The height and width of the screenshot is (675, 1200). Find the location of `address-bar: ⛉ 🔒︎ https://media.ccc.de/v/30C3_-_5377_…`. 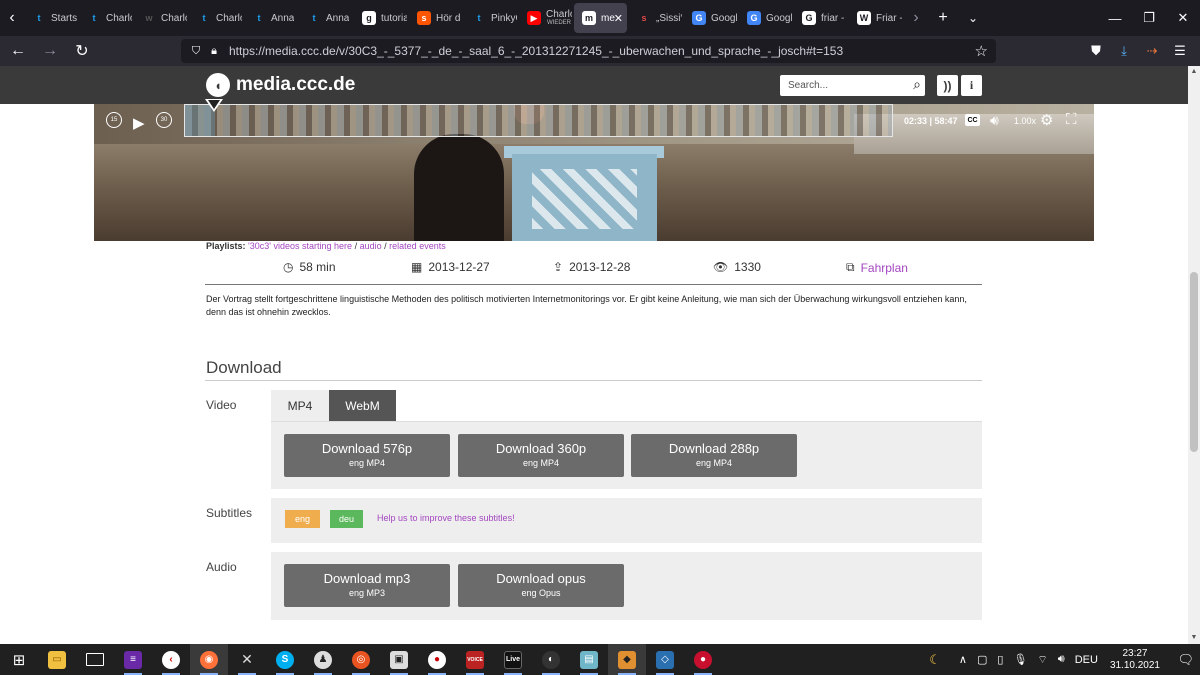

address-bar: ⛉ 🔒︎ https://media.ccc.de/v/30C3_-_5377_… is located at coordinates (588, 51).